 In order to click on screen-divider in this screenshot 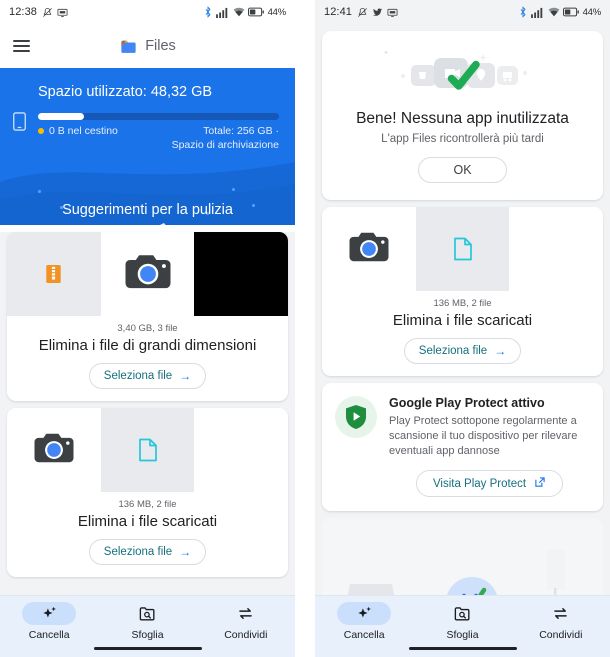, I will do `click(305, 328)`.